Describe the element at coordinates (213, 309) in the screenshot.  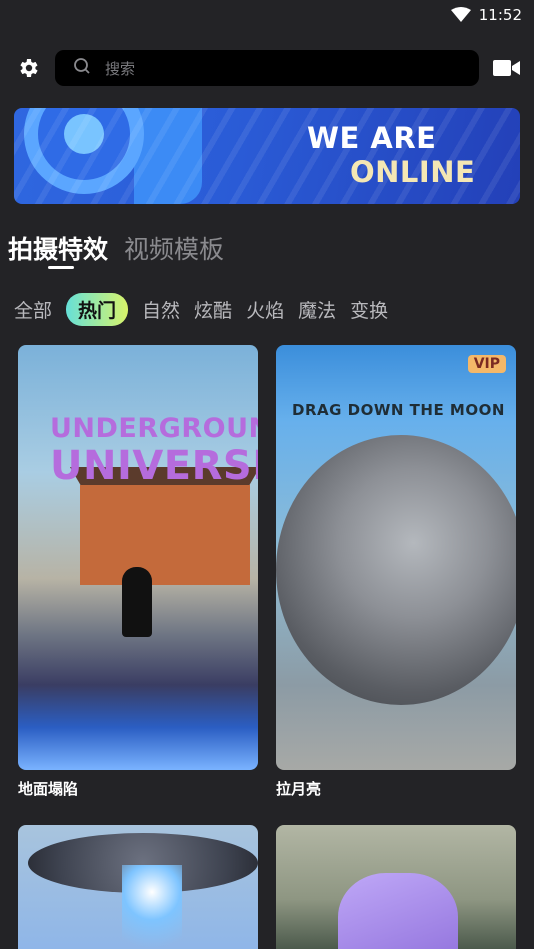
I see `chip-cool: 炫酷` at that location.